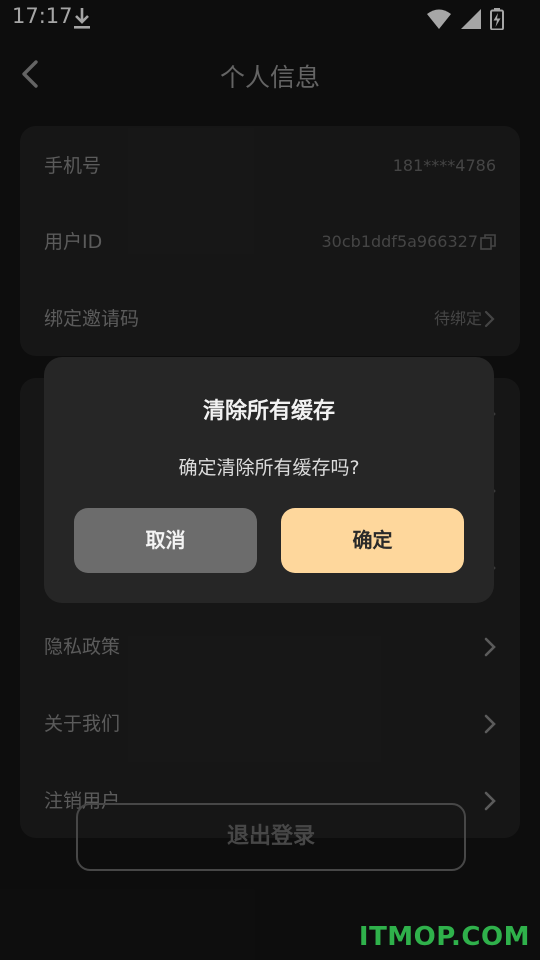  What do you see at coordinates (268, 411) in the screenshot?
I see `dialog-title: 清除所有缓存` at bounding box center [268, 411].